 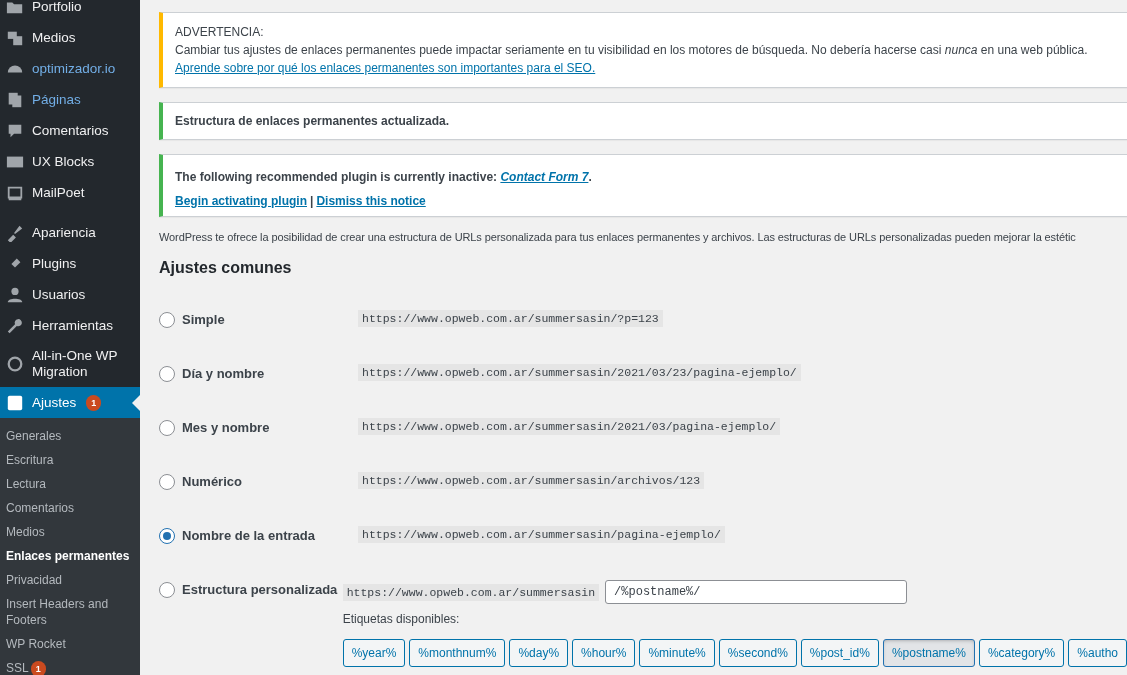 I want to click on notice-title: ADVERTENCIA:, so click(x=220, y=32).